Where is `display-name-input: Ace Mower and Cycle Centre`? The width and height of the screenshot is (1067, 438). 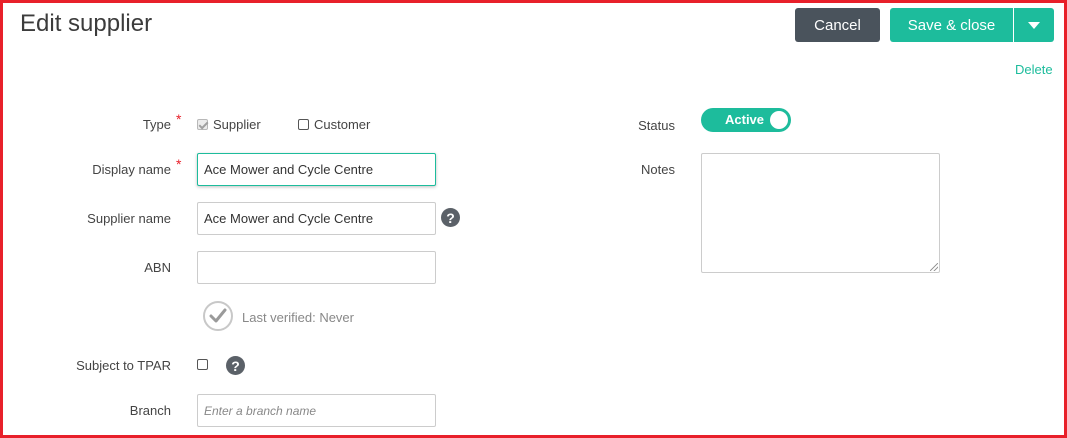 display-name-input: Ace Mower and Cycle Centre is located at coordinates (316, 169).